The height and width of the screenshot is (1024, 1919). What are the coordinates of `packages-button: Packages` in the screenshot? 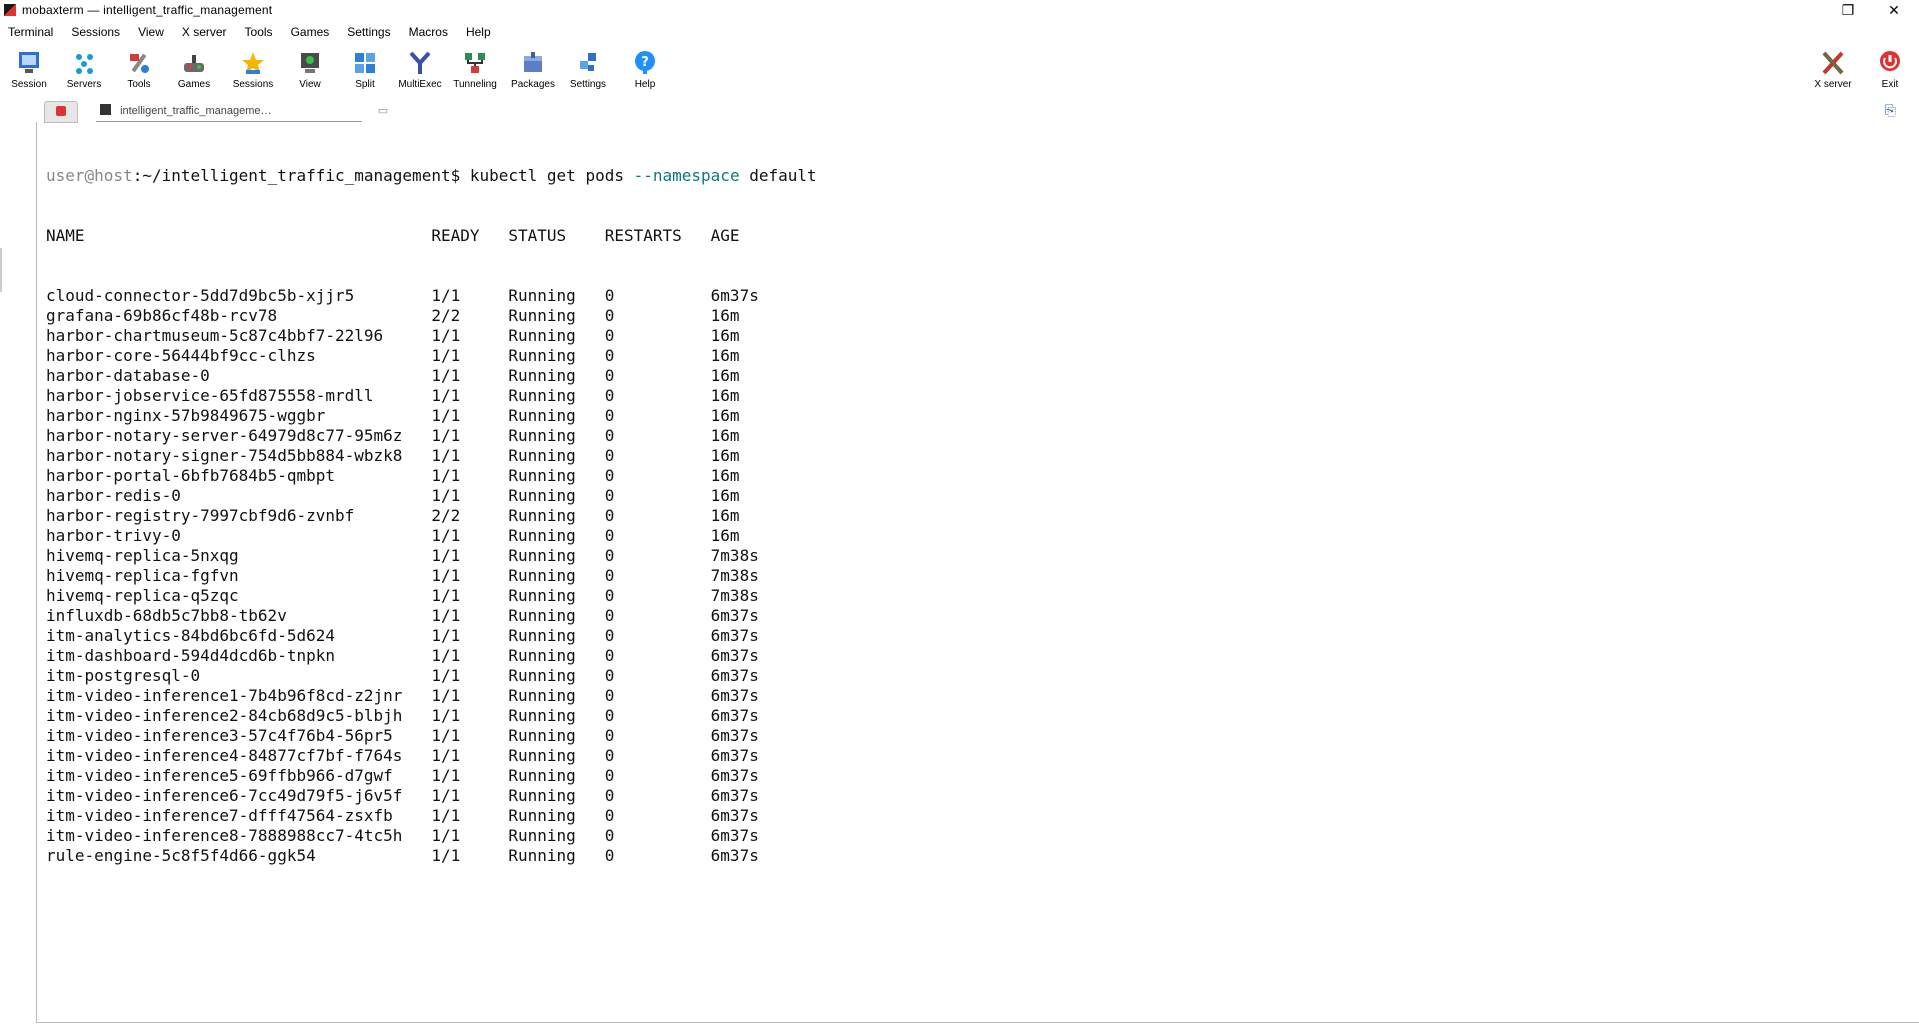 It's located at (533, 71).